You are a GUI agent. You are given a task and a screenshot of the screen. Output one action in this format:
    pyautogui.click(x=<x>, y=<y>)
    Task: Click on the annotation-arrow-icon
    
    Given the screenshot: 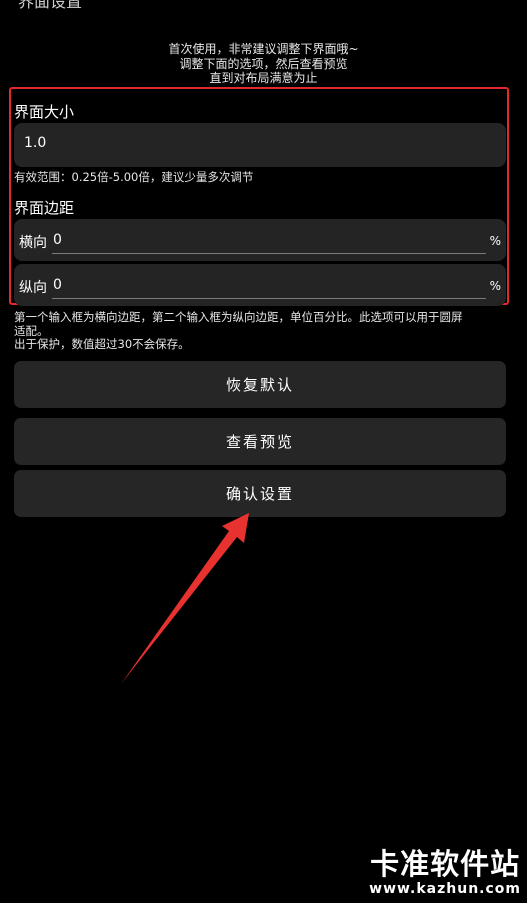 What is the action you would take?
    pyautogui.click(x=185, y=598)
    